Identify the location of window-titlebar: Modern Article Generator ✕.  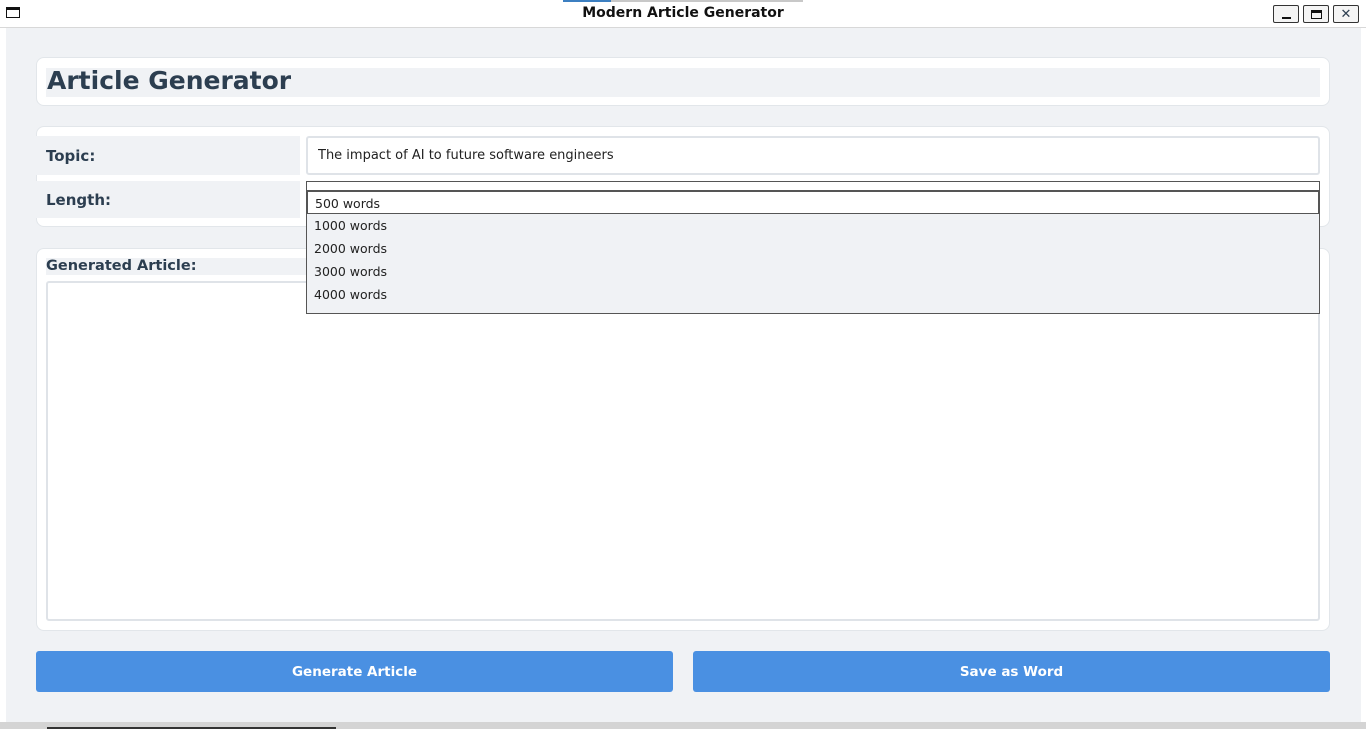
(683, 14).